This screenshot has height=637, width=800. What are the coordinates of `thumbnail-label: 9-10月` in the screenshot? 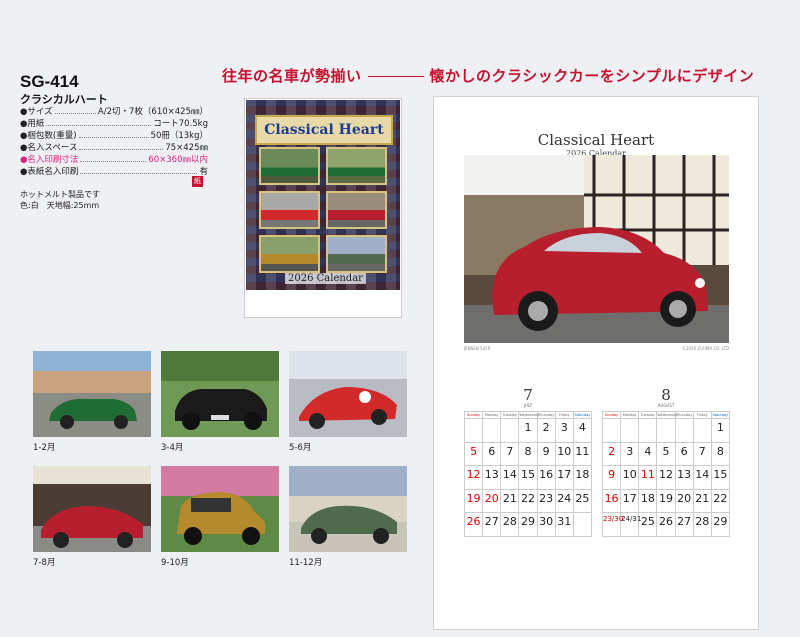 It's located at (175, 563).